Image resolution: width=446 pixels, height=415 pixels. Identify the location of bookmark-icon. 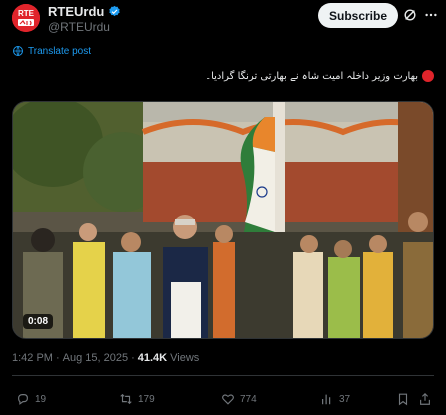
(403, 399).